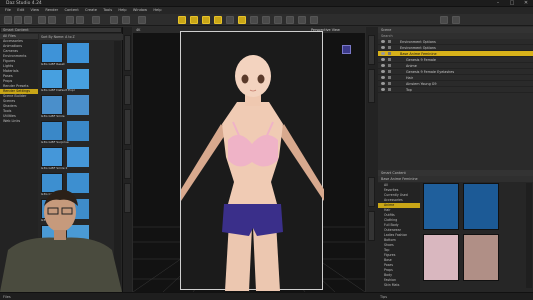 The width and height of the screenshot is (533, 300). I want to click on menu-tools: Tools, so click(107, 10).